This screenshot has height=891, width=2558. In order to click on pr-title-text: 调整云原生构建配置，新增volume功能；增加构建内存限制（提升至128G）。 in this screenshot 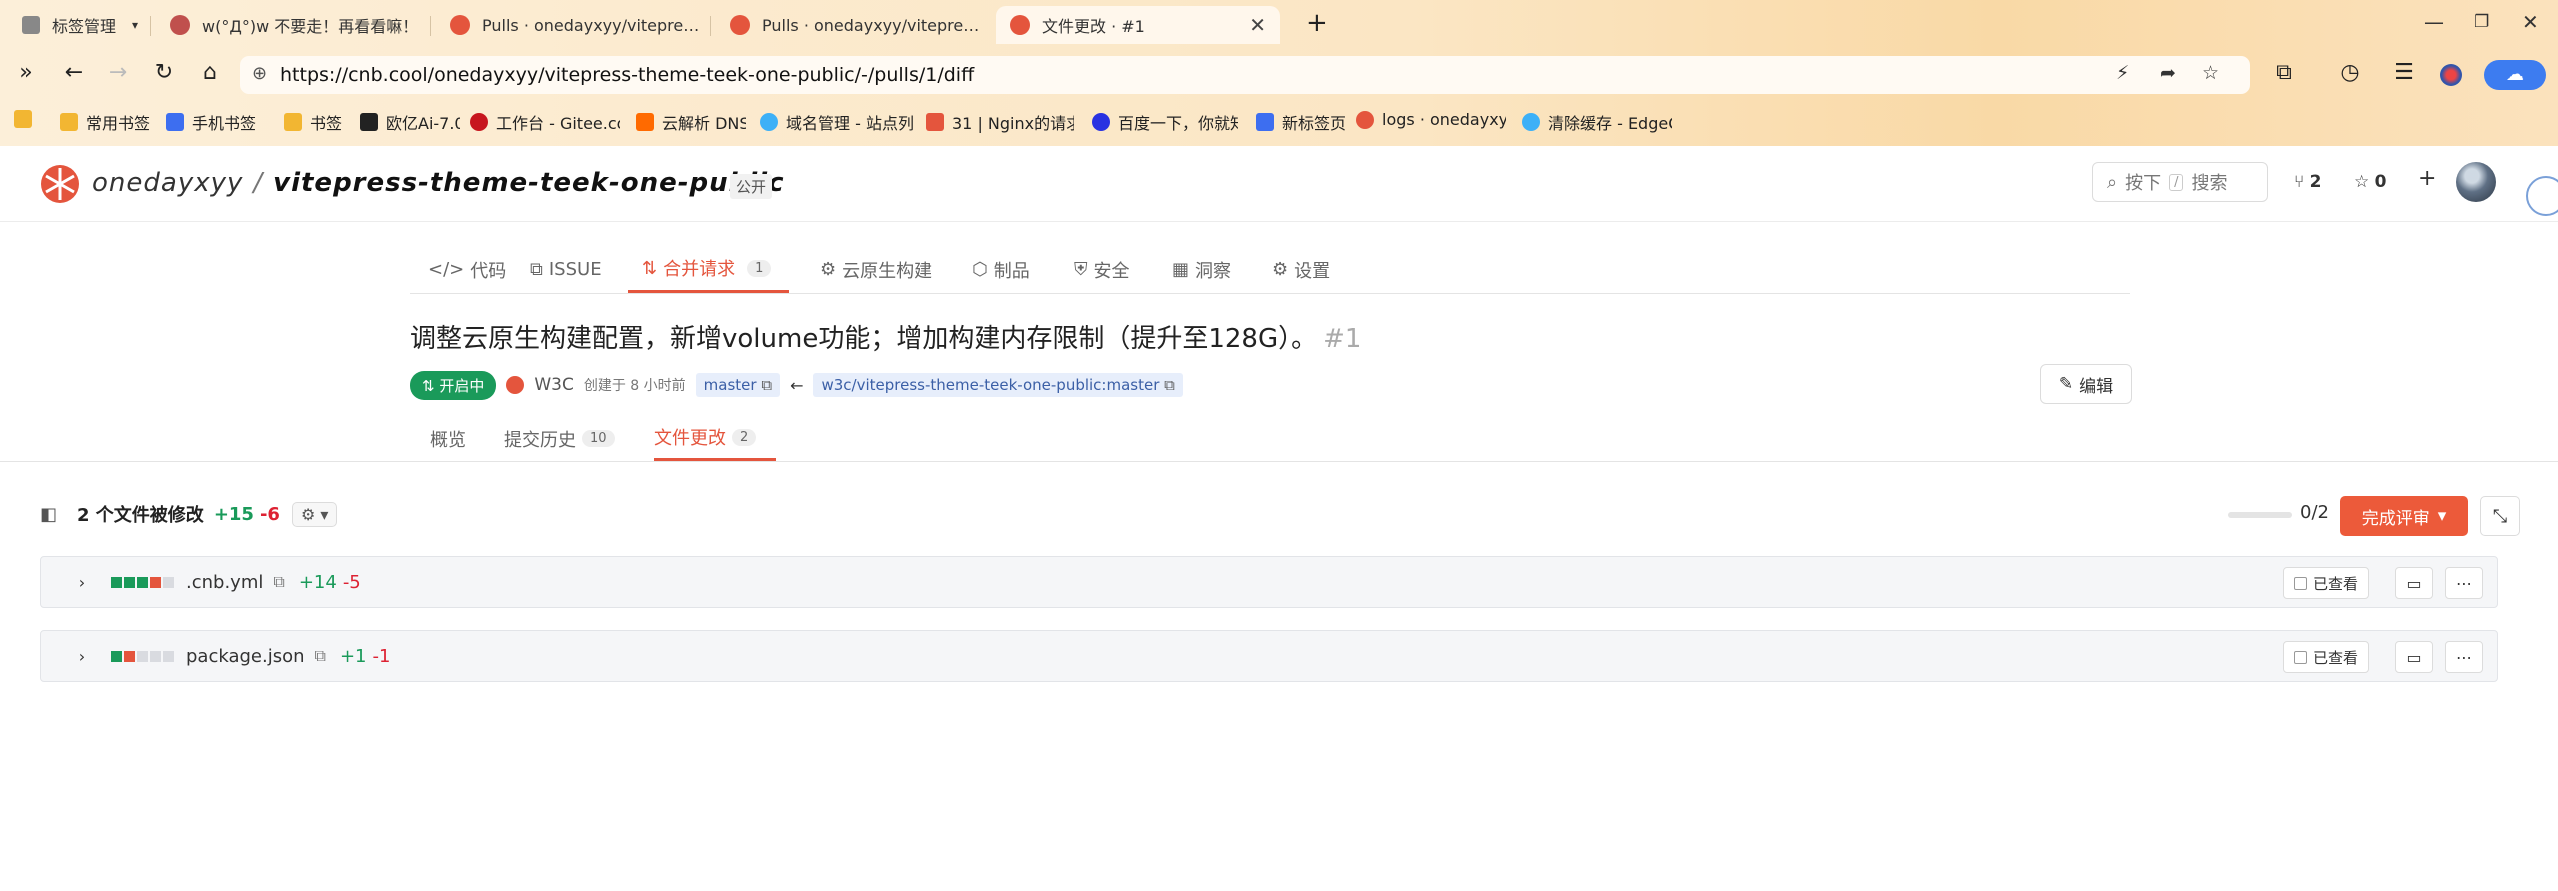, I will do `click(864, 339)`.